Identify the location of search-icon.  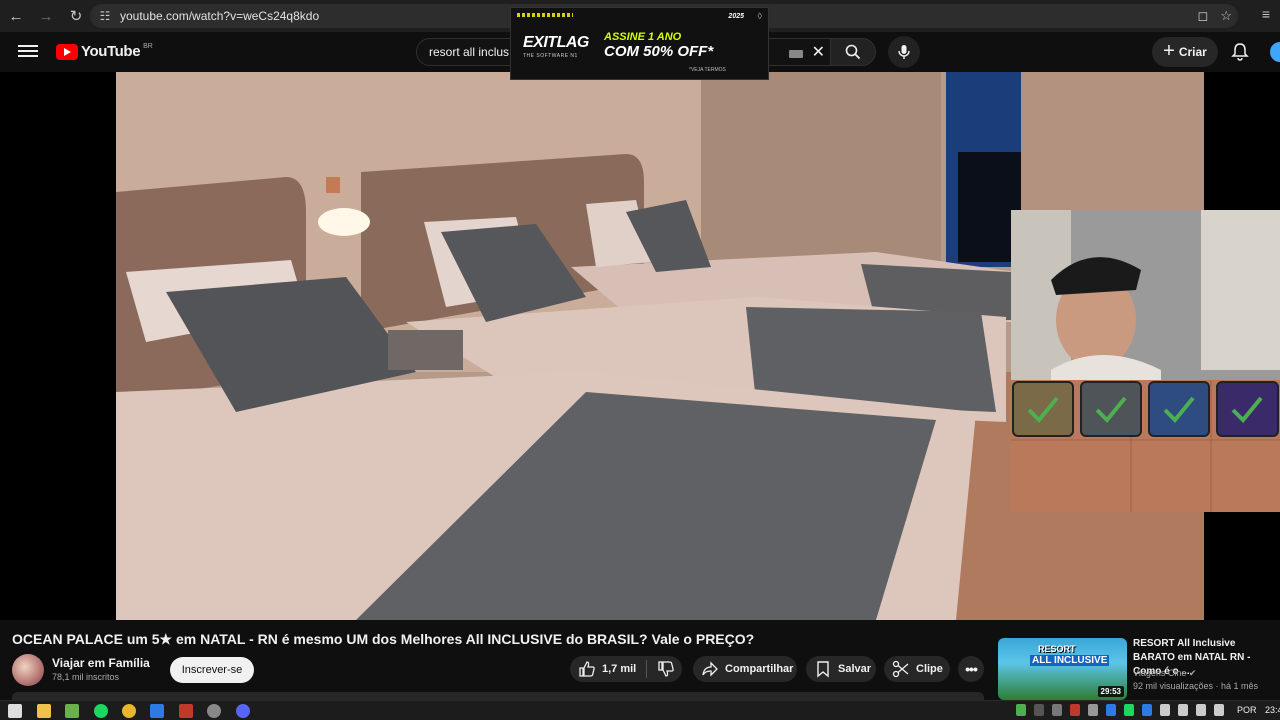
(853, 52).